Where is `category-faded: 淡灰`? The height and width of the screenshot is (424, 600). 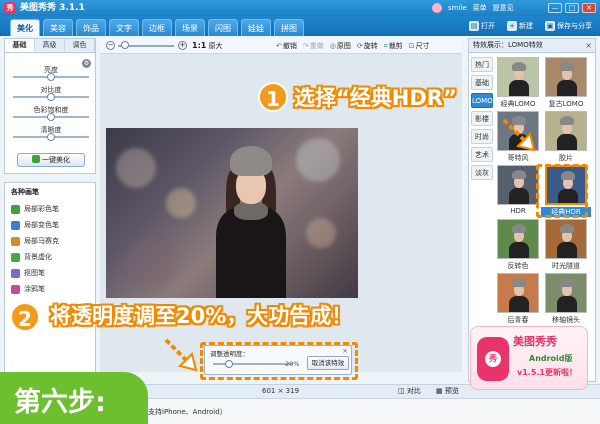 category-faded: 淡灰 is located at coordinates (482, 172).